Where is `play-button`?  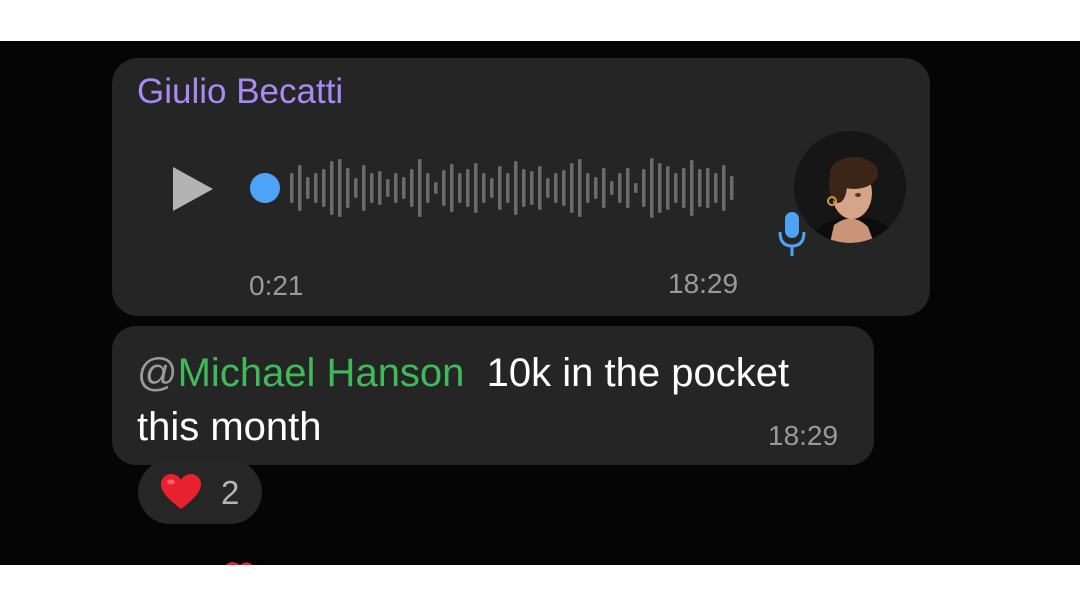
play-button is located at coordinates (192, 189).